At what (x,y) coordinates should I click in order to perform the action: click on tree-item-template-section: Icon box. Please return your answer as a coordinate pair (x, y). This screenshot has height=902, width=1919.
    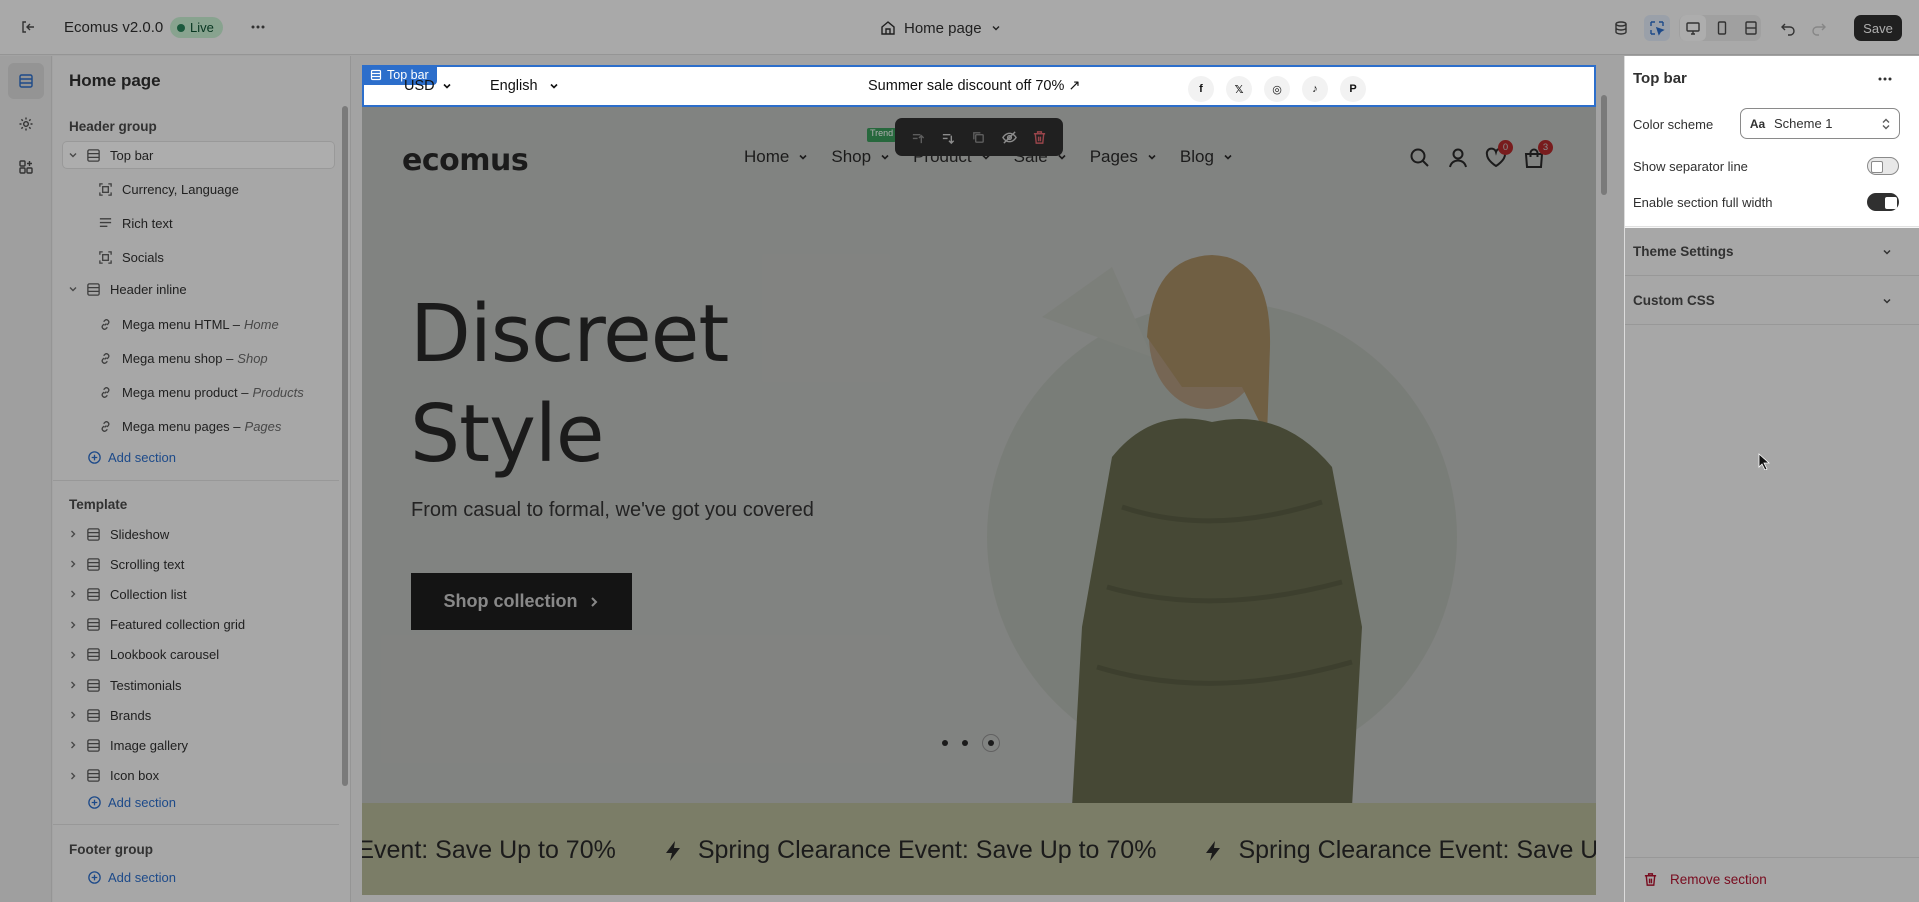
    Looking at the image, I should click on (198, 776).